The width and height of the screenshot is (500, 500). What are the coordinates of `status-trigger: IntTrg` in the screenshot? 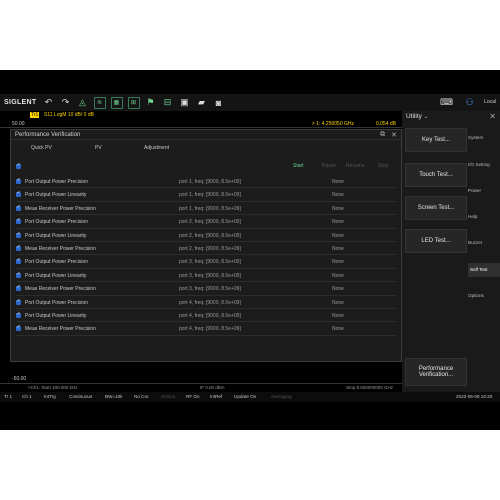 It's located at (50, 396).